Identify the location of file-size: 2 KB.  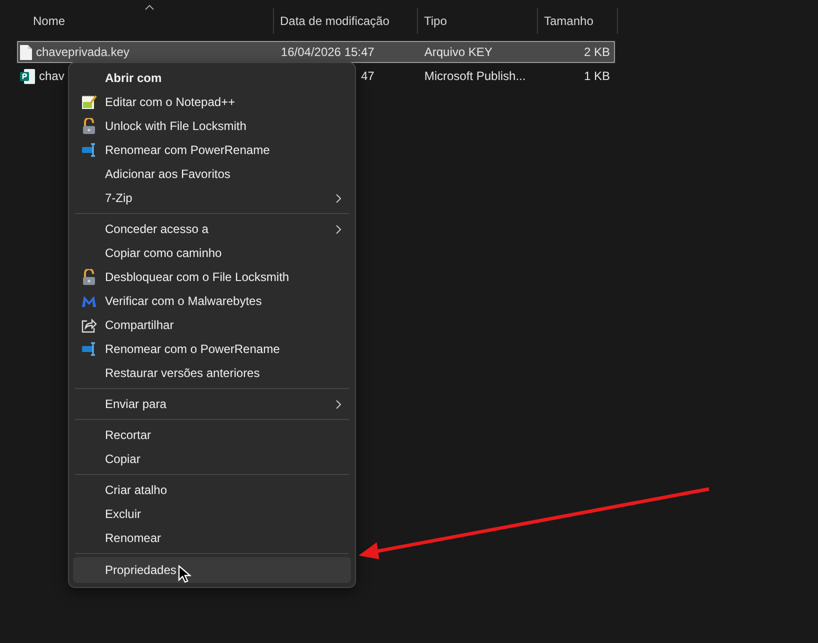
(597, 52).